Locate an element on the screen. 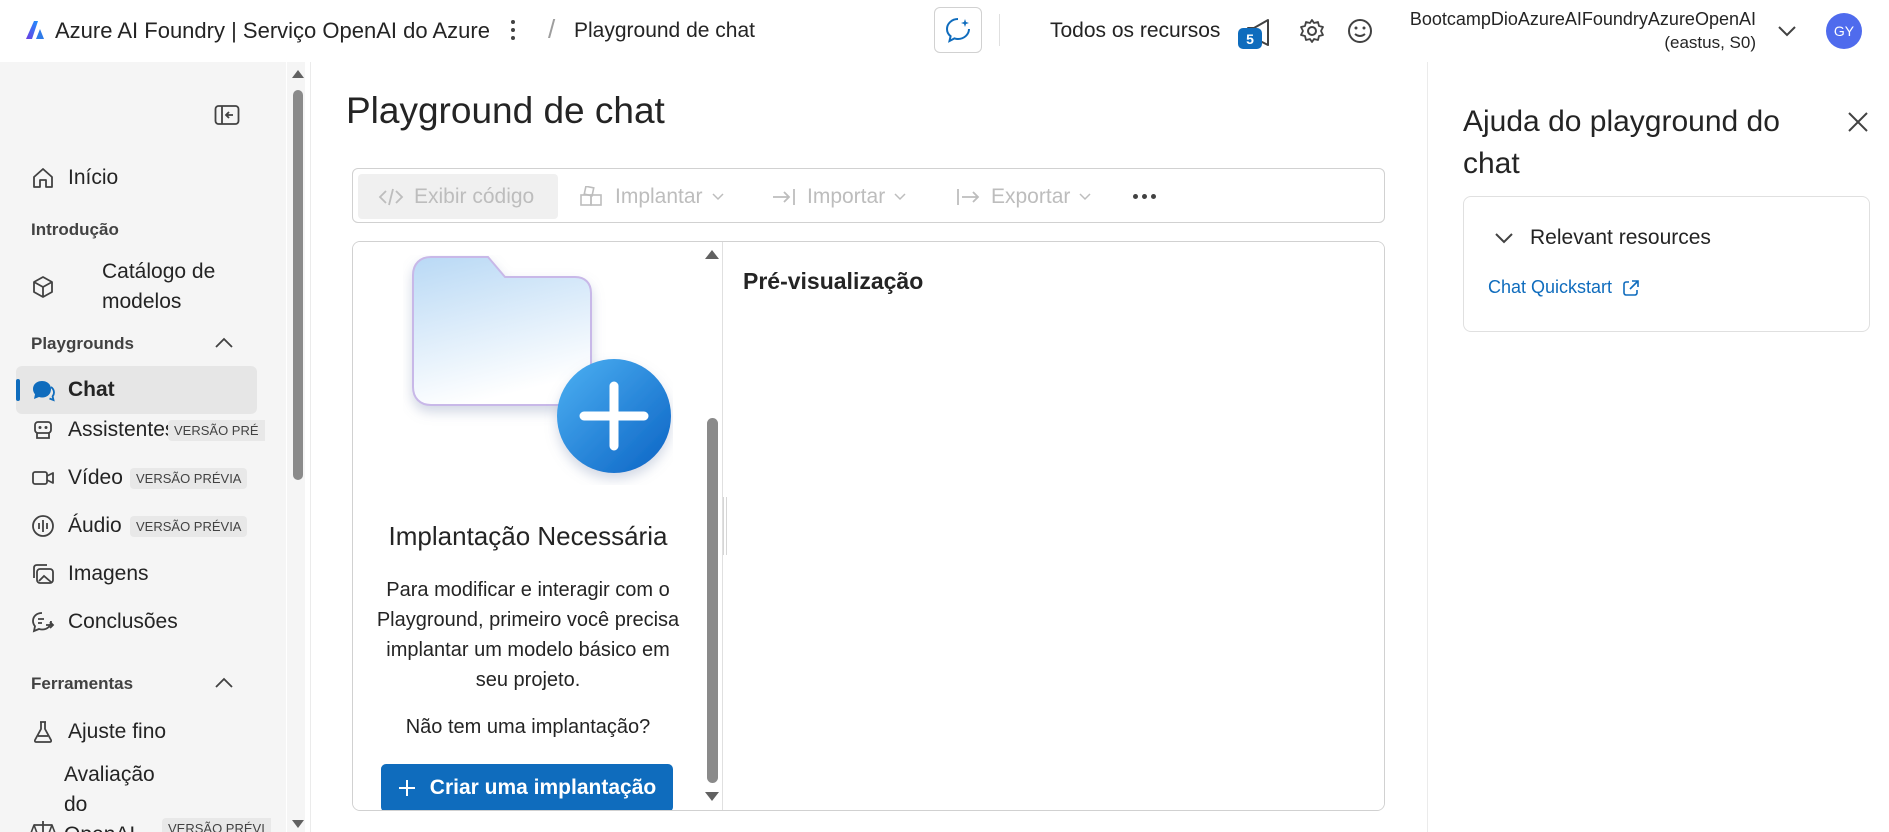 The height and width of the screenshot is (832, 1889). preview-tag: VERSÃO PRÉ is located at coordinates (216, 430).